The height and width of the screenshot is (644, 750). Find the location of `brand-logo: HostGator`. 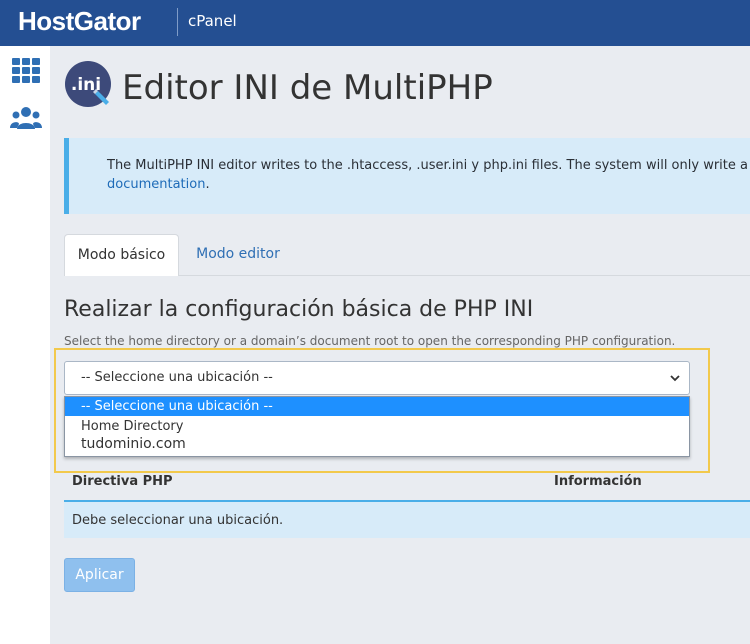

brand-logo: HostGator is located at coordinates (79, 21).